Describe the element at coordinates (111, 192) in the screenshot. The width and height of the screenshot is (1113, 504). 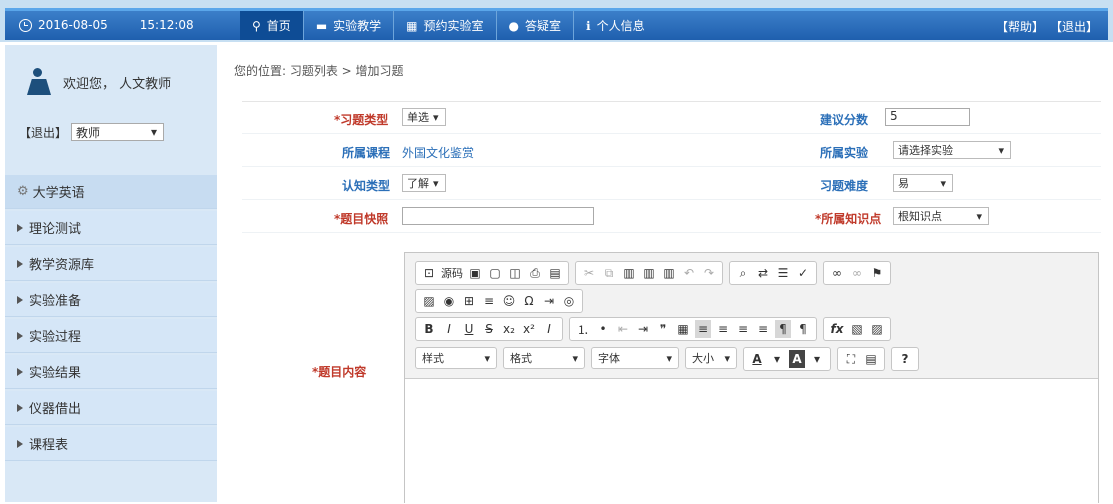
I see `sidebar-section-college-english: ⚙ 大学英语` at that location.